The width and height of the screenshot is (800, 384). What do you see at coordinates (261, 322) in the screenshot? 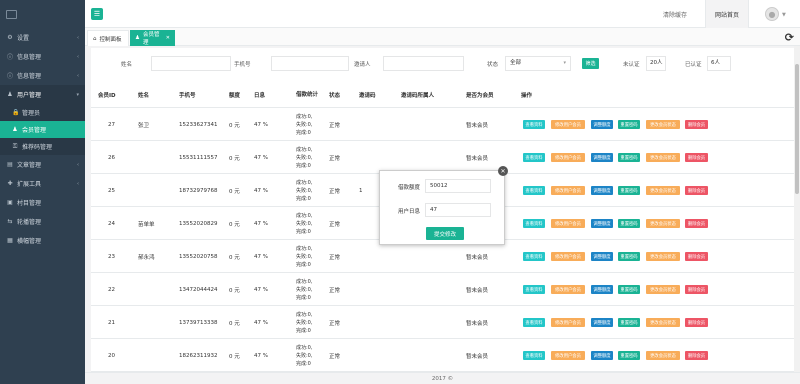
I see `cell-rate: 47 %` at bounding box center [261, 322].